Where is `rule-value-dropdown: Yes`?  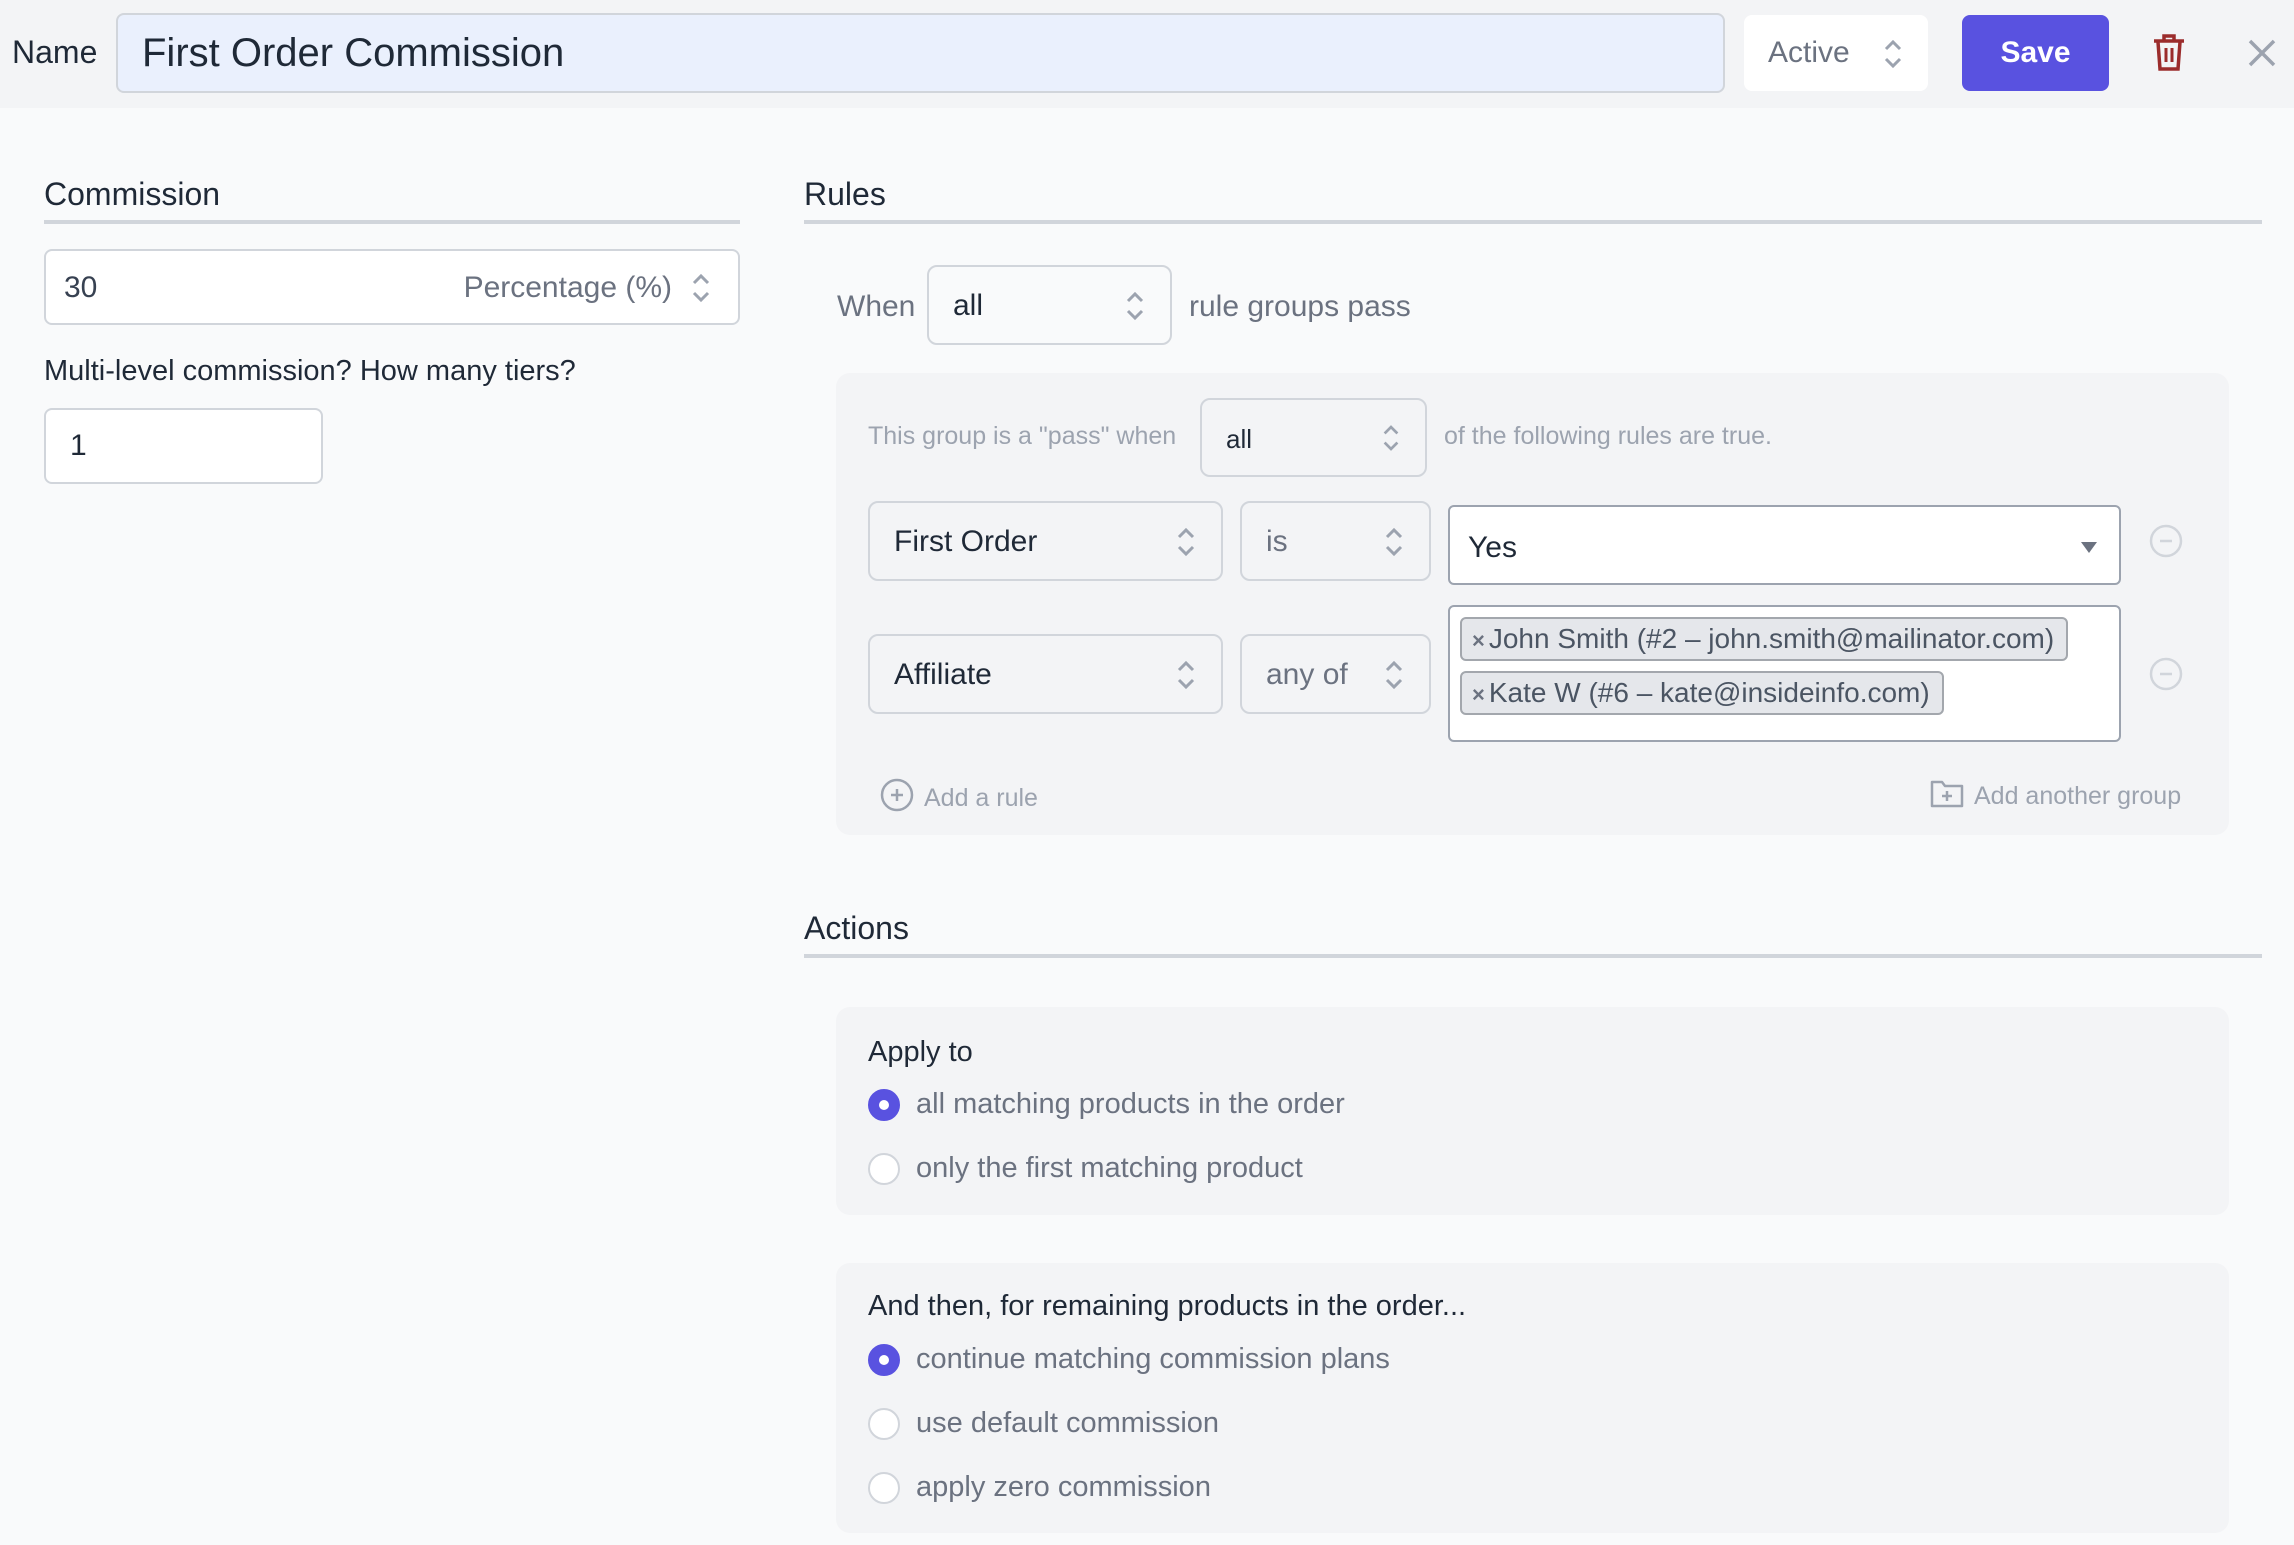
rule-value-dropdown: Yes is located at coordinates (1784, 545).